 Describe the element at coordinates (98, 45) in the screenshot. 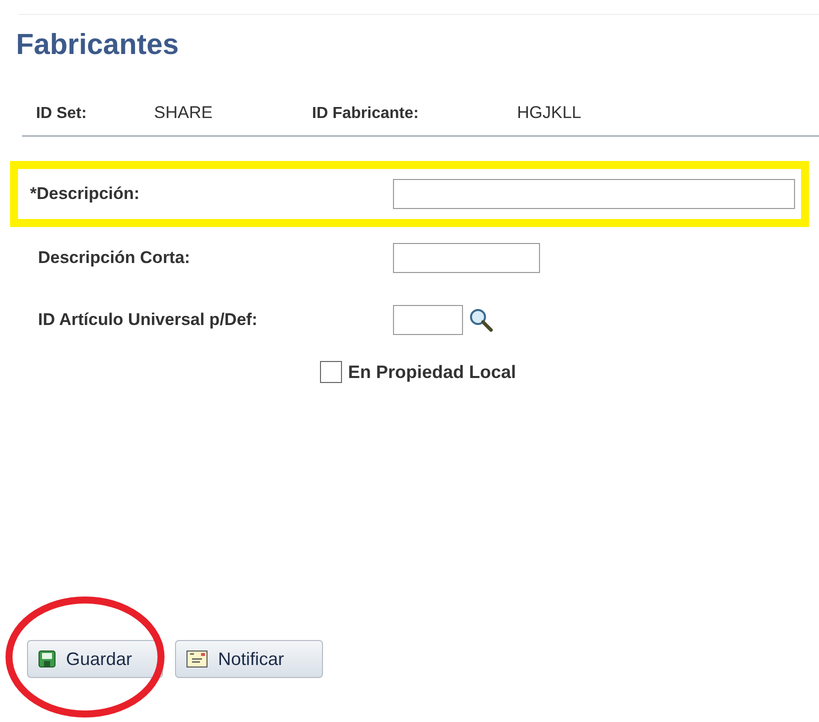

I see `page-title: Fabricantes` at that location.